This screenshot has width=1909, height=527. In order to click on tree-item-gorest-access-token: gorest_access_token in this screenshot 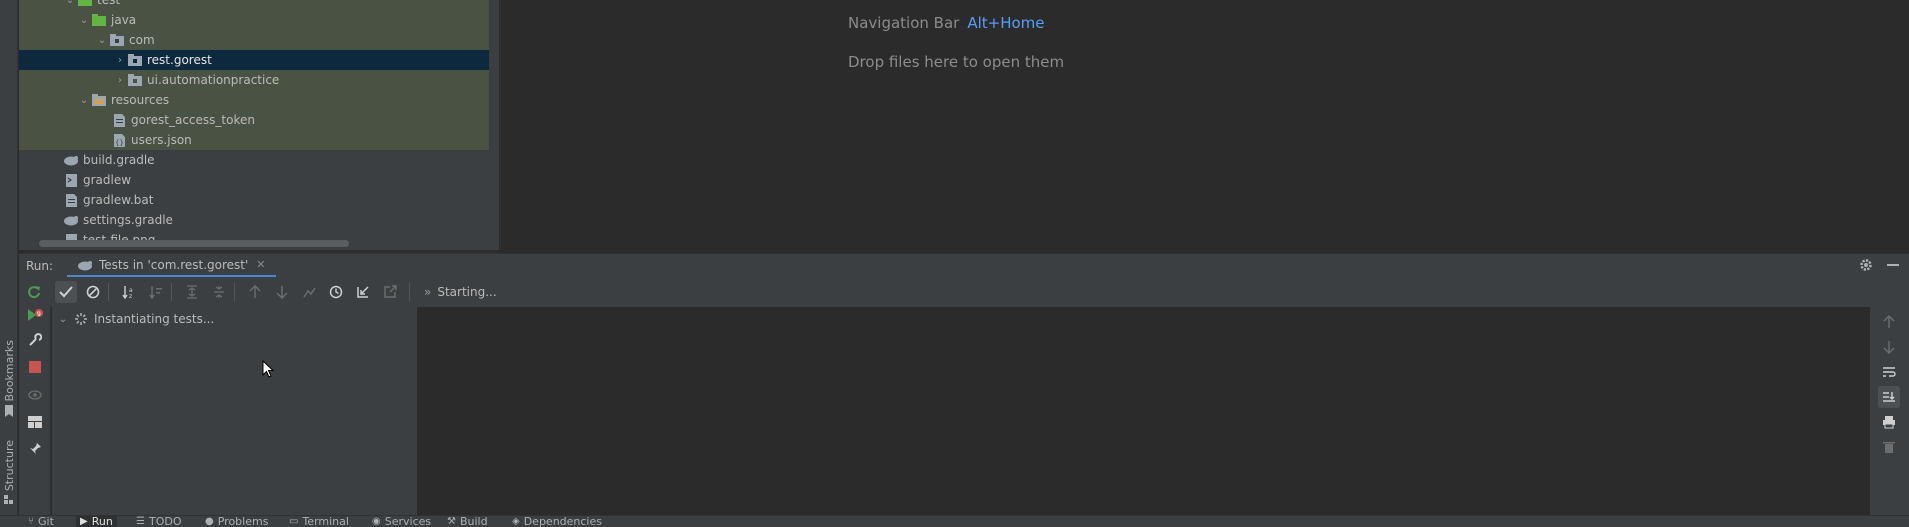, I will do `click(254, 120)`.